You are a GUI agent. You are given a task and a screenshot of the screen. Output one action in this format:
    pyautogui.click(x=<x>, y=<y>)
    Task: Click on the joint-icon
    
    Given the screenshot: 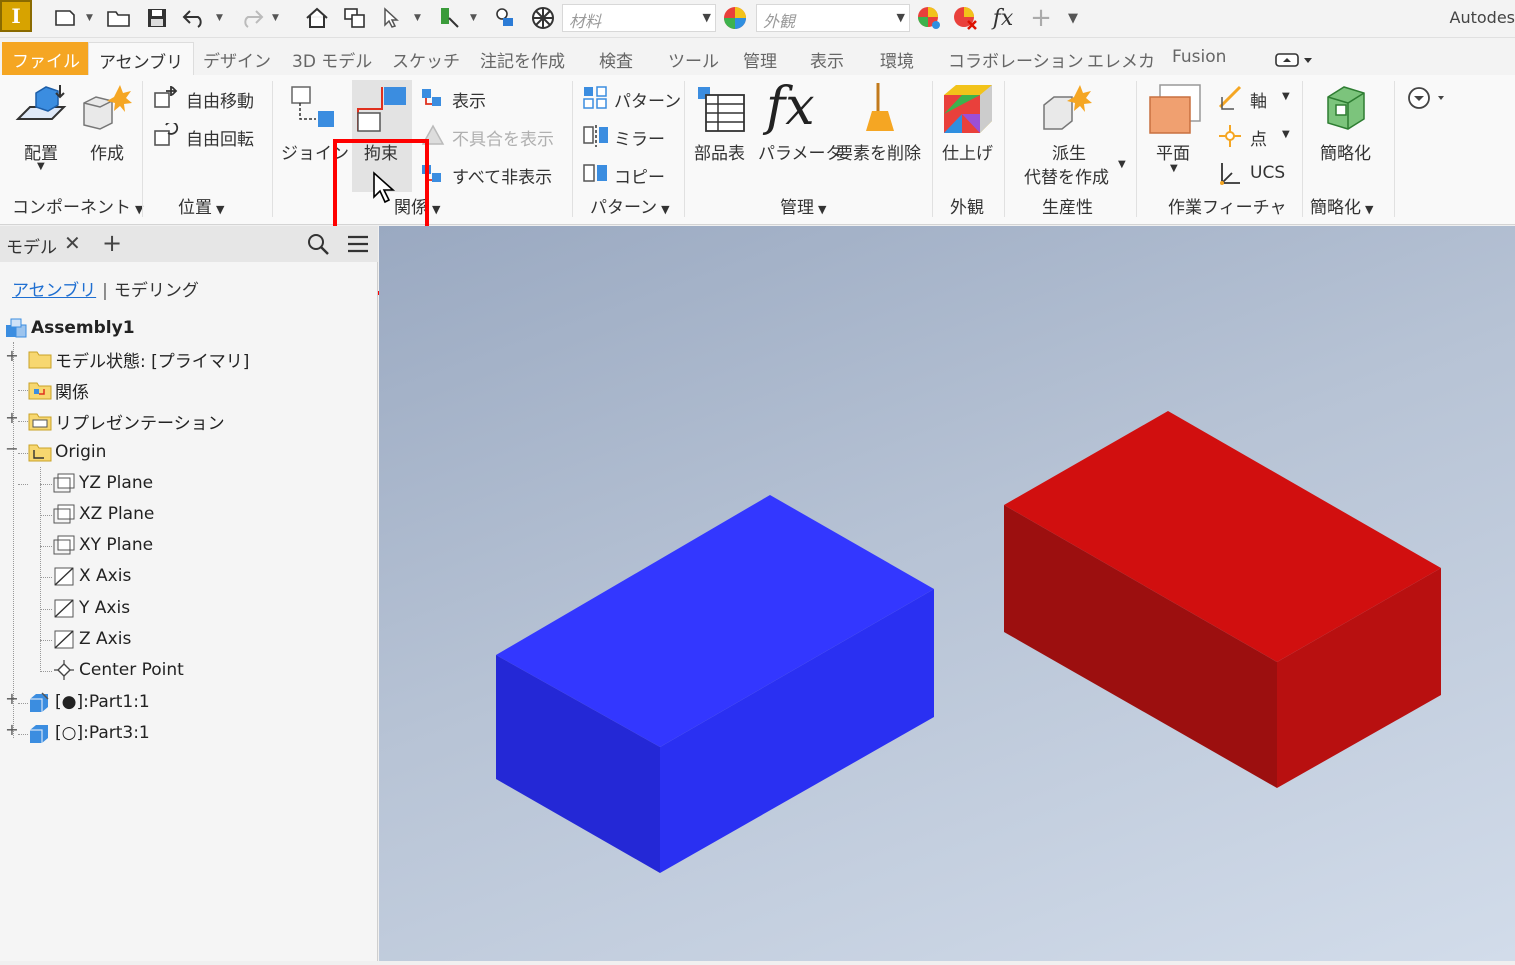 What is the action you would take?
    pyautogui.click(x=314, y=112)
    